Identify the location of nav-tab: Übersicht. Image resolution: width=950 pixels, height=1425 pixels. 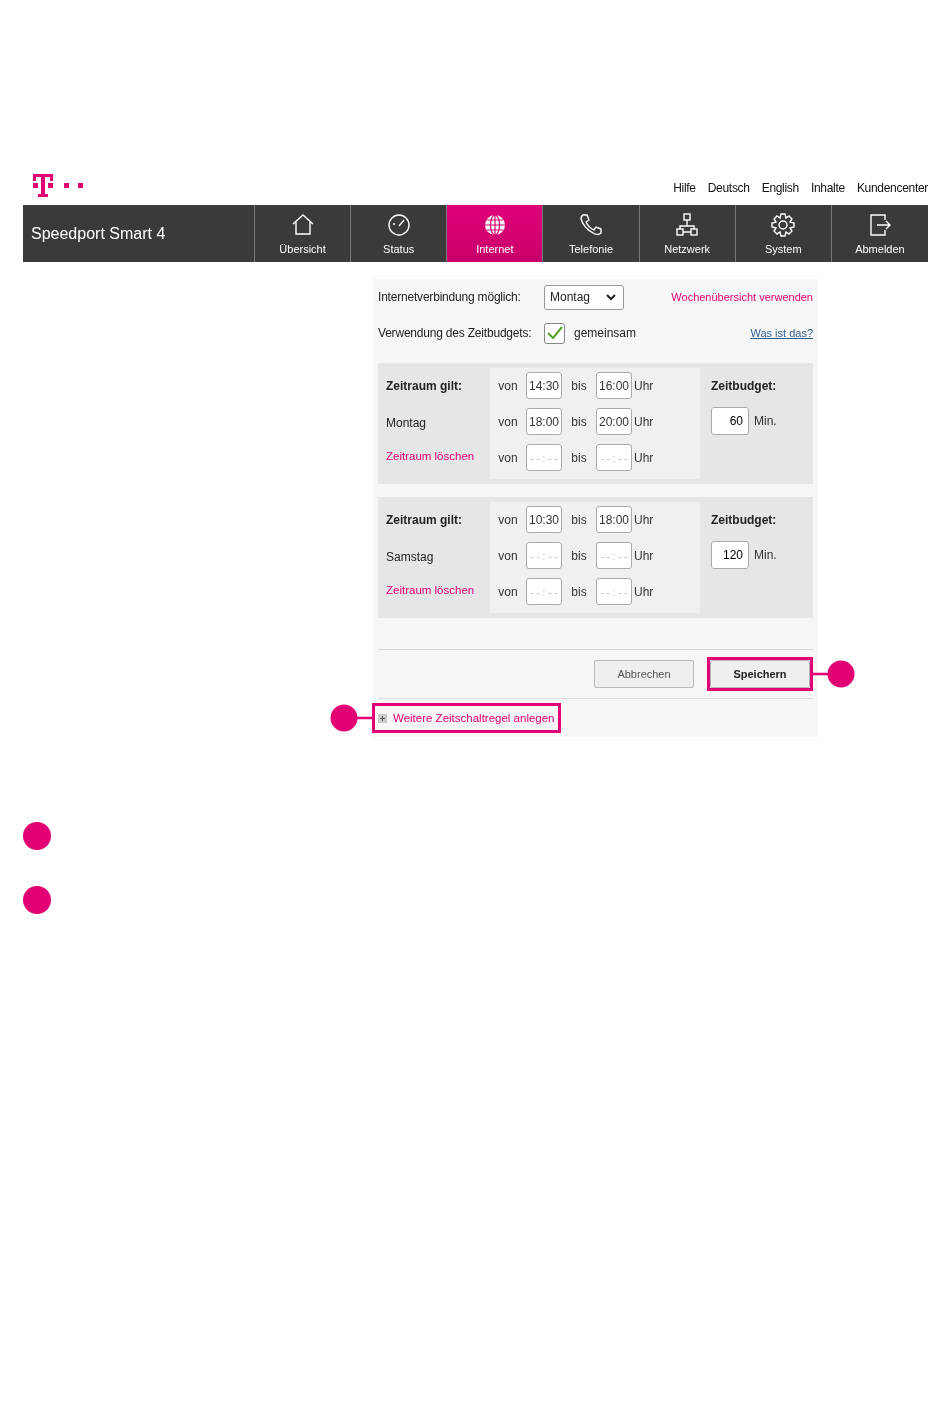
(303, 233).